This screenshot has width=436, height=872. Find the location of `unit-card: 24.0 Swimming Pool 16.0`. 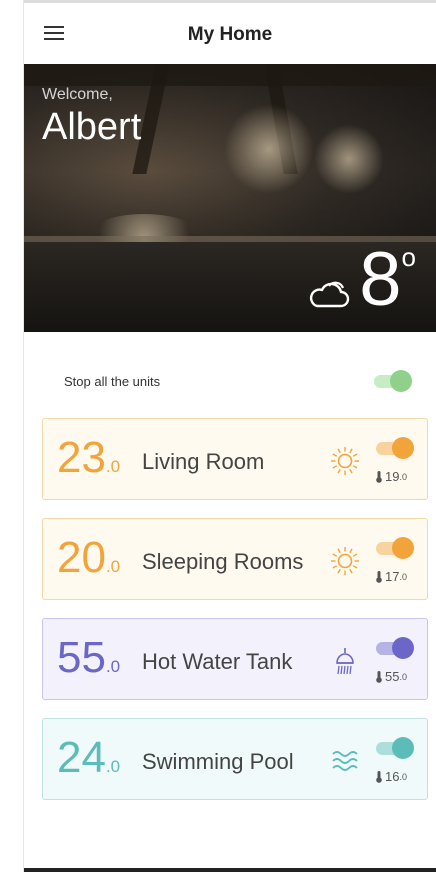

unit-card: 24.0 Swimming Pool 16.0 is located at coordinates (235, 759).